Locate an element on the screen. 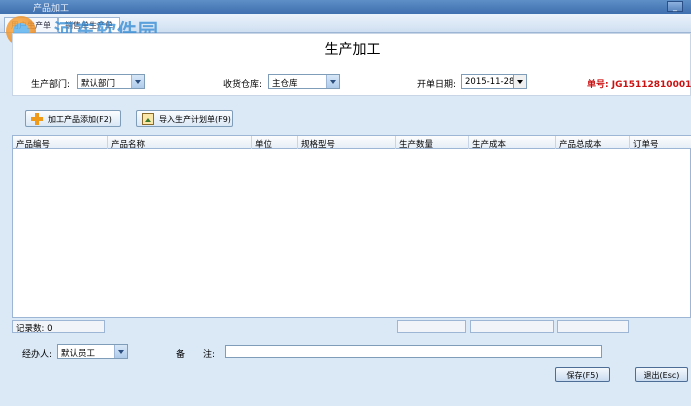 The width and height of the screenshot is (691, 406). date-picker: 2015-11-28 is located at coordinates (494, 81).